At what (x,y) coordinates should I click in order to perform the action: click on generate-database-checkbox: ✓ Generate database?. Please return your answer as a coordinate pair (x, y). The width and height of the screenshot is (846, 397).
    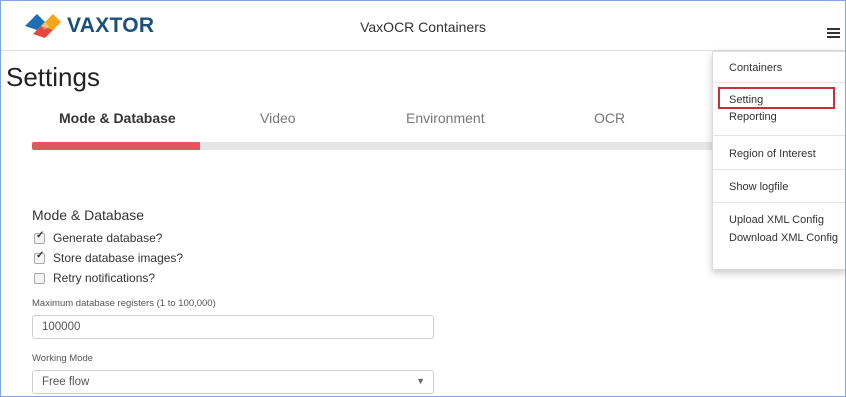
    Looking at the image, I should click on (98, 238).